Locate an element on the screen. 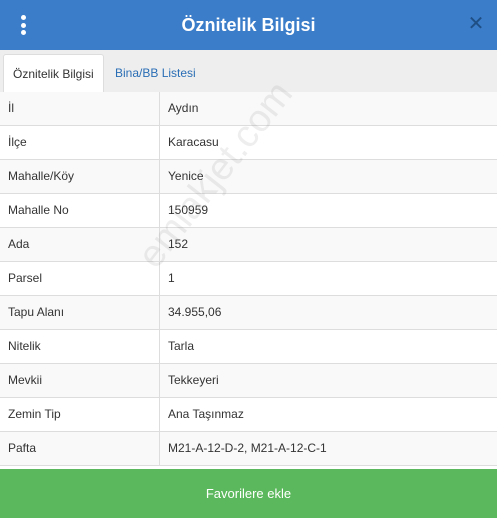 Image resolution: width=497 pixels, height=518 pixels. attribute-key: İl is located at coordinates (80, 108).